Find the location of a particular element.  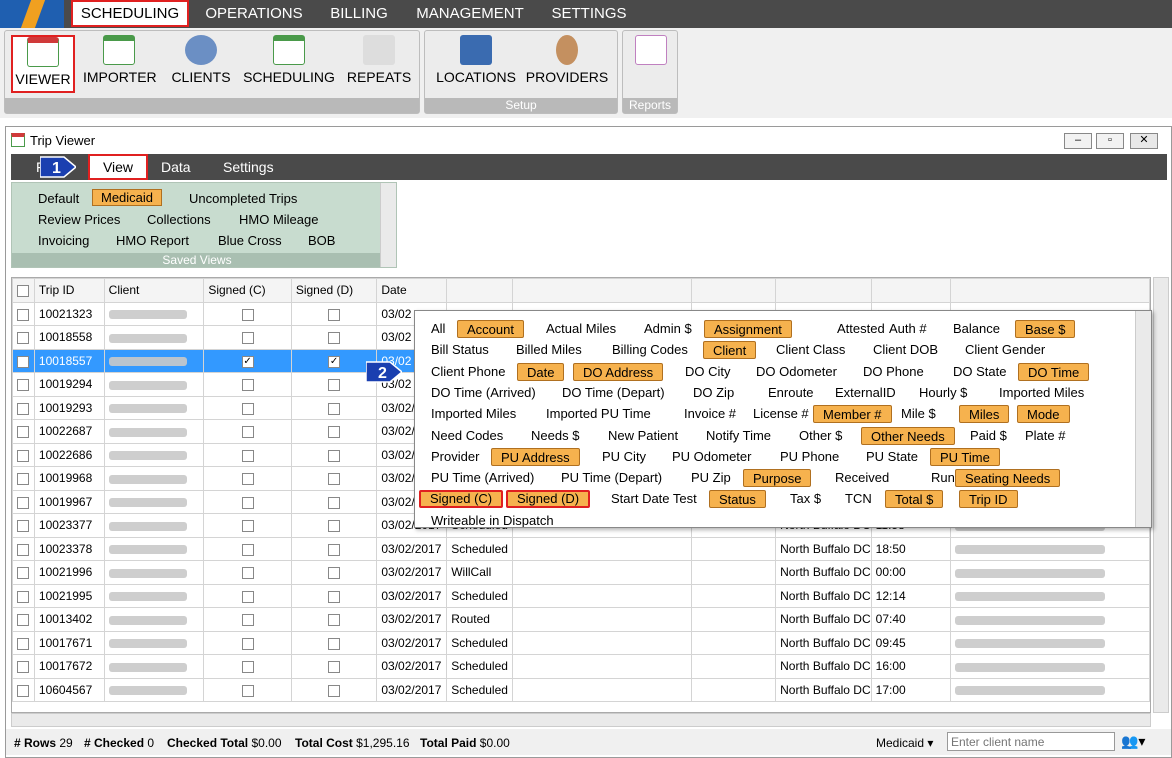

menu-tab-operations: OPERATIONS is located at coordinates (254, 14).